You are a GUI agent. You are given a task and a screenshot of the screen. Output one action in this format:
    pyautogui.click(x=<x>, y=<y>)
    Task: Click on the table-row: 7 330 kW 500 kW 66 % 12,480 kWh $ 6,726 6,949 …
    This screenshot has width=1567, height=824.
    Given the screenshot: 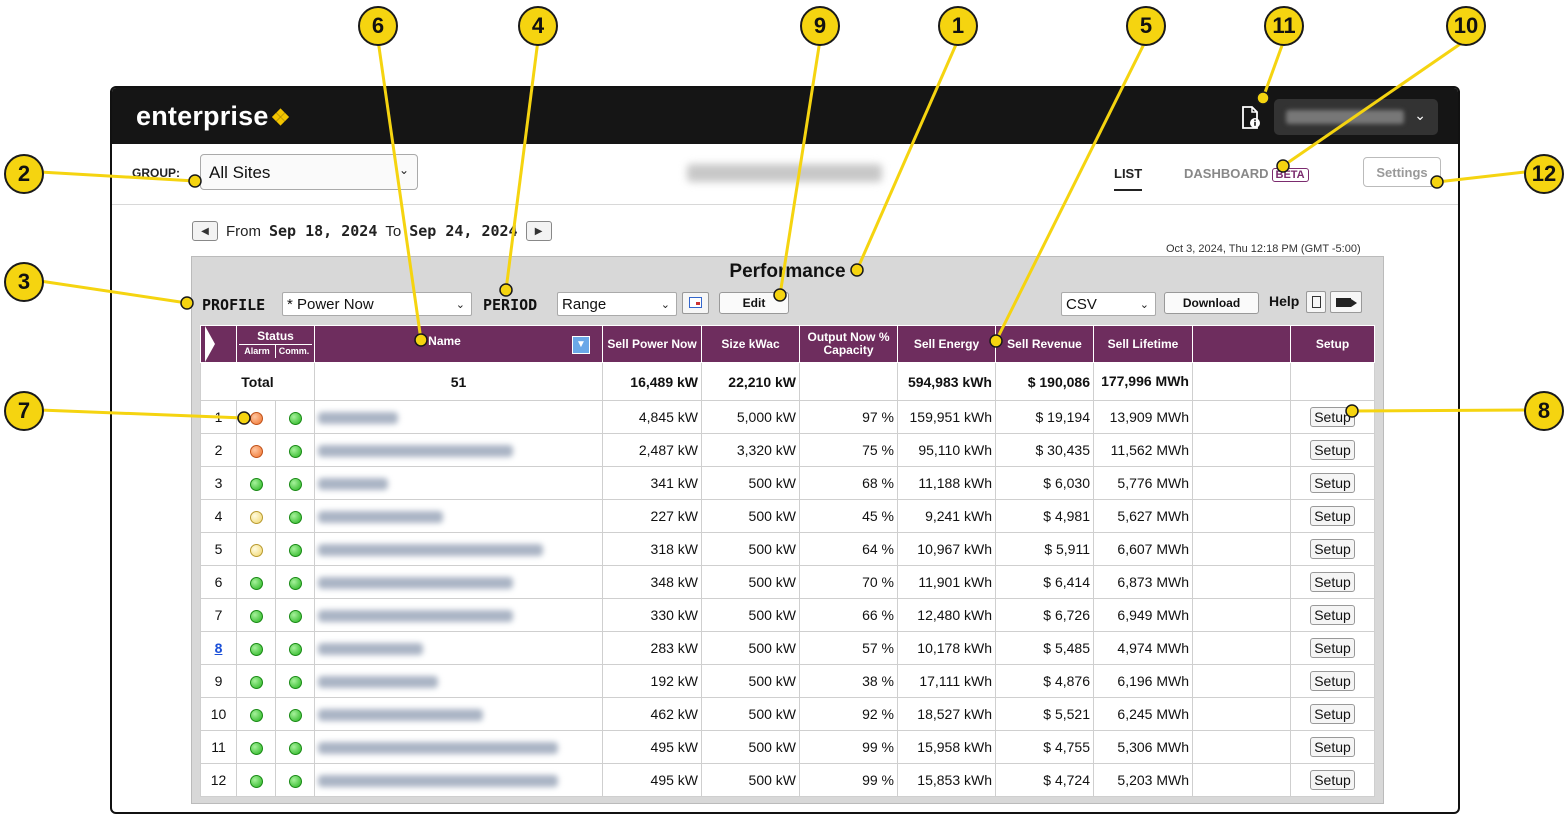 What is the action you would take?
    pyautogui.click(x=787, y=615)
    